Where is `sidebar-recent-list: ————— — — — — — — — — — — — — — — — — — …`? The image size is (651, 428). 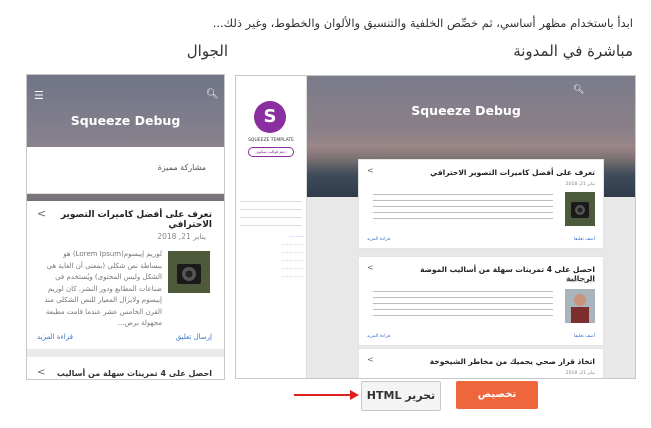 sidebar-recent-list: ————— — — — — — — — — — — — — — — — — — … is located at coordinates (292, 256).